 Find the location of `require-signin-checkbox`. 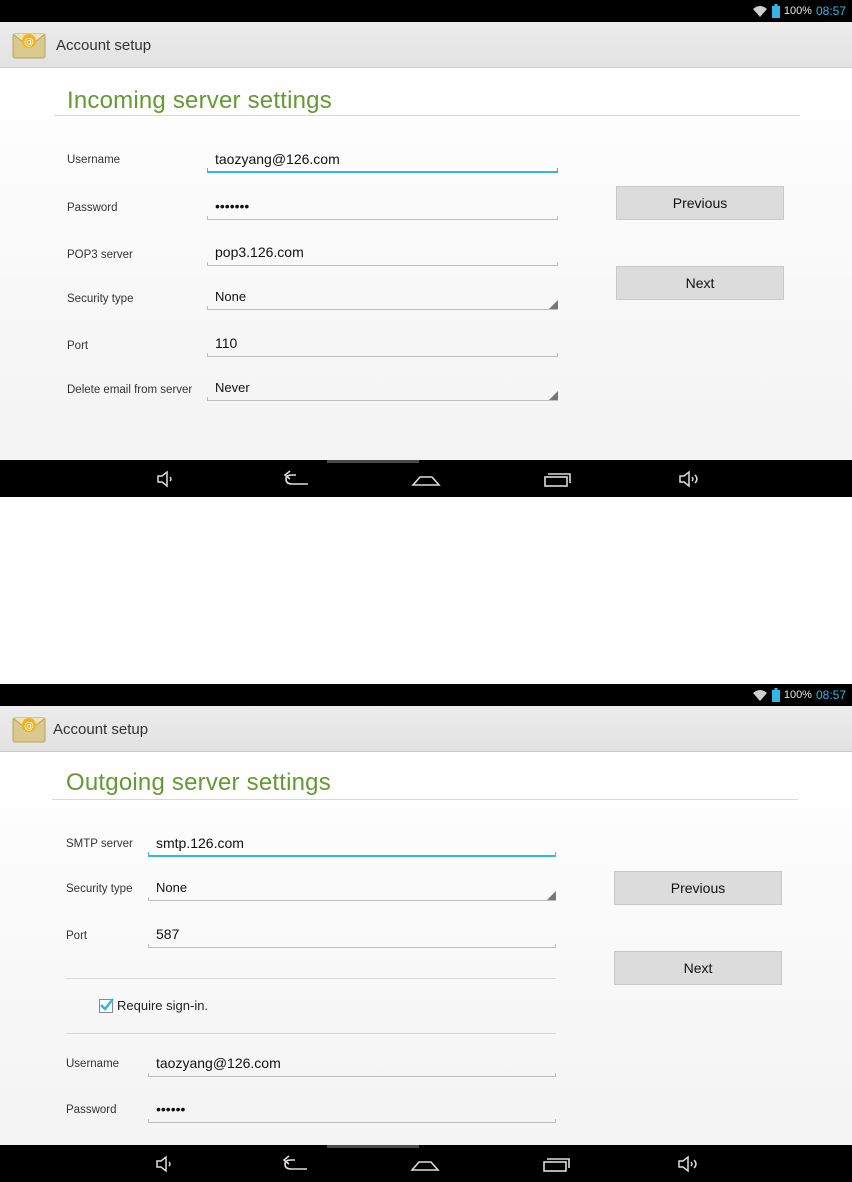

require-signin-checkbox is located at coordinates (106, 1005).